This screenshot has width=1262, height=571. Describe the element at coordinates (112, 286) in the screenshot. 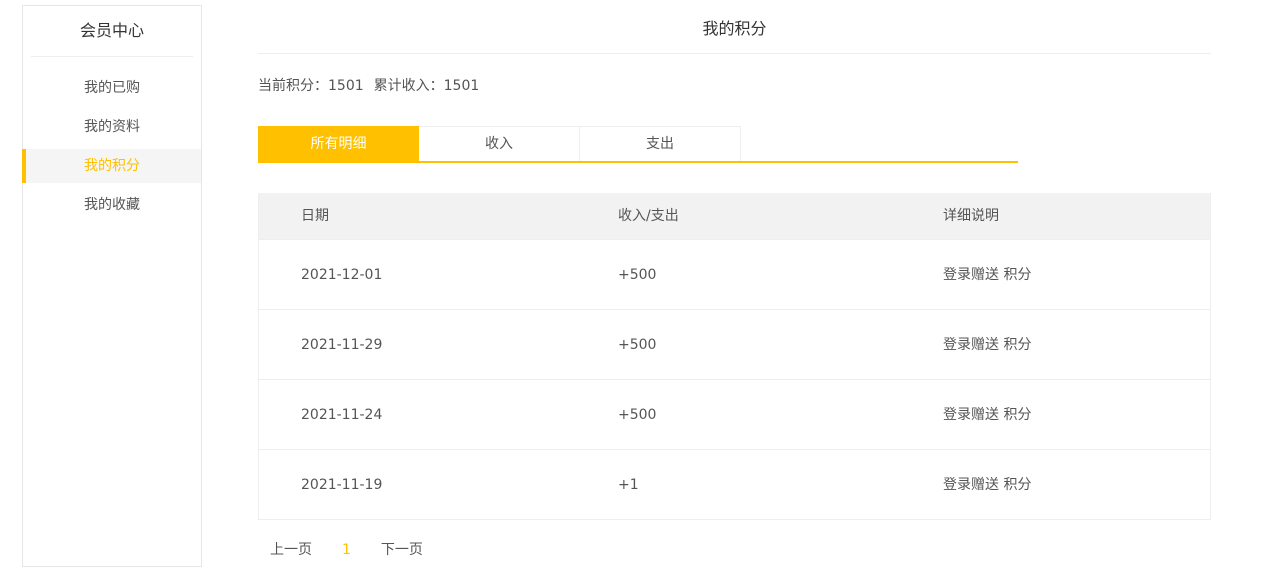

I see `member-sidebar: 会员中心 我的已购 我的资料 我的积分 我的收藏` at that location.